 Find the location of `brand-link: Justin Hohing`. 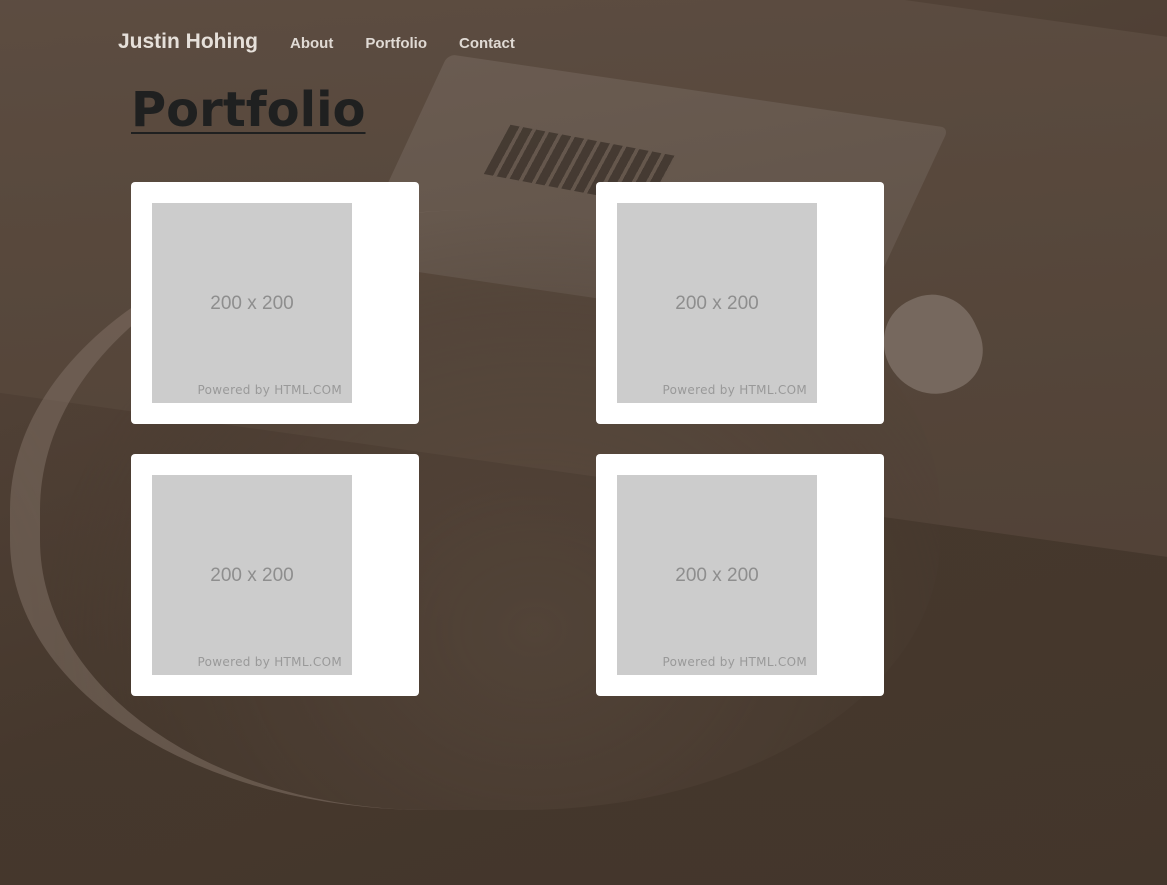

brand-link: Justin Hohing is located at coordinates (188, 42).